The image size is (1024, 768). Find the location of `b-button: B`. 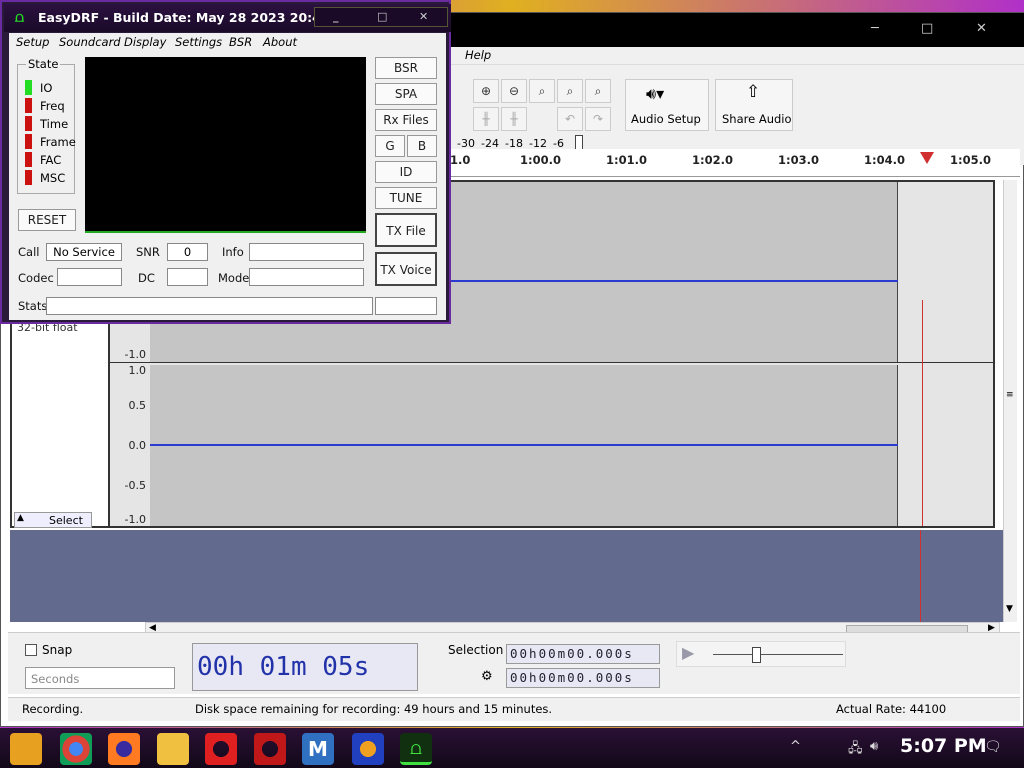

b-button: B is located at coordinates (422, 146).